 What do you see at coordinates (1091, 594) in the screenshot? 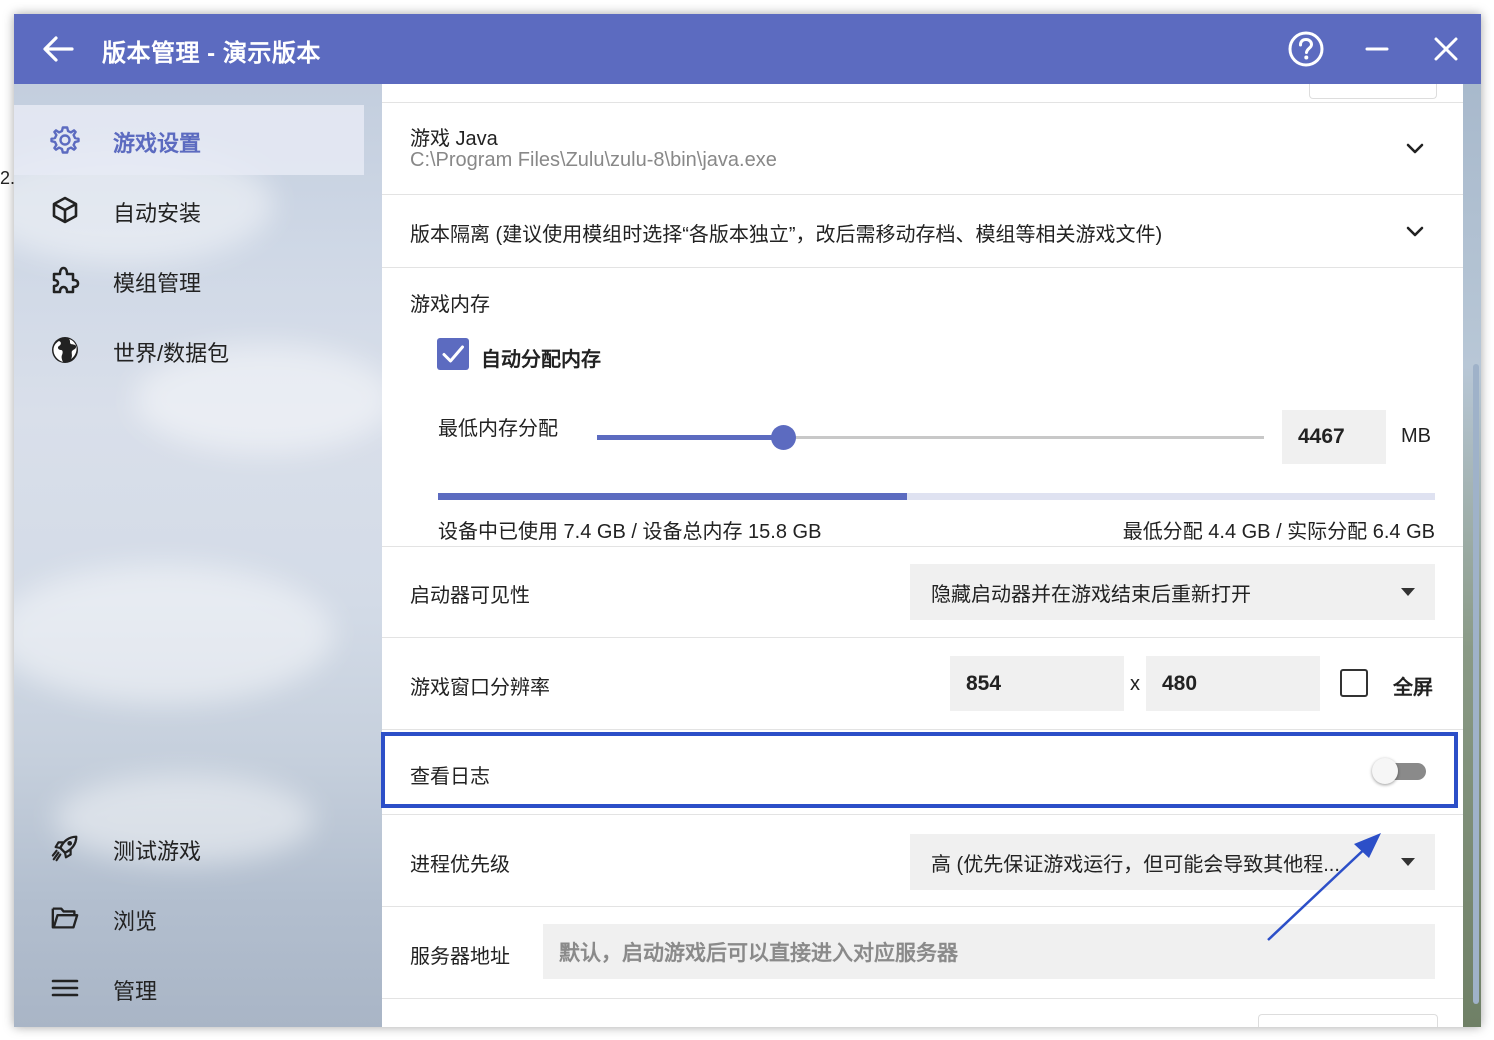
I see `visibility-select-value: 隐藏启动器并在游戏结束后重新打开` at bounding box center [1091, 594].